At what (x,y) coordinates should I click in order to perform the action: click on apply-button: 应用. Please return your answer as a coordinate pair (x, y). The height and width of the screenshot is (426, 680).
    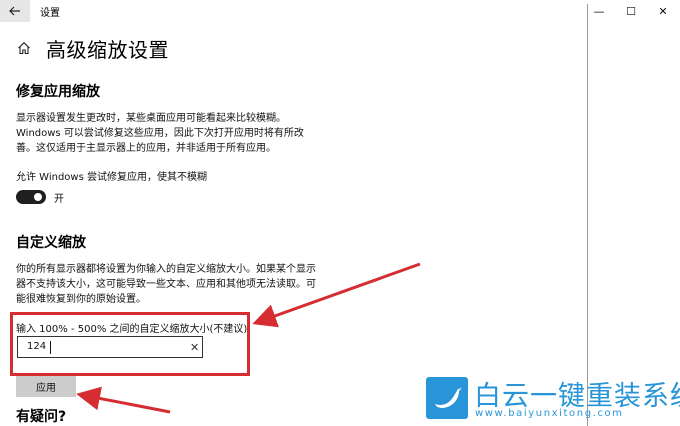
    Looking at the image, I should click on (46, 386).